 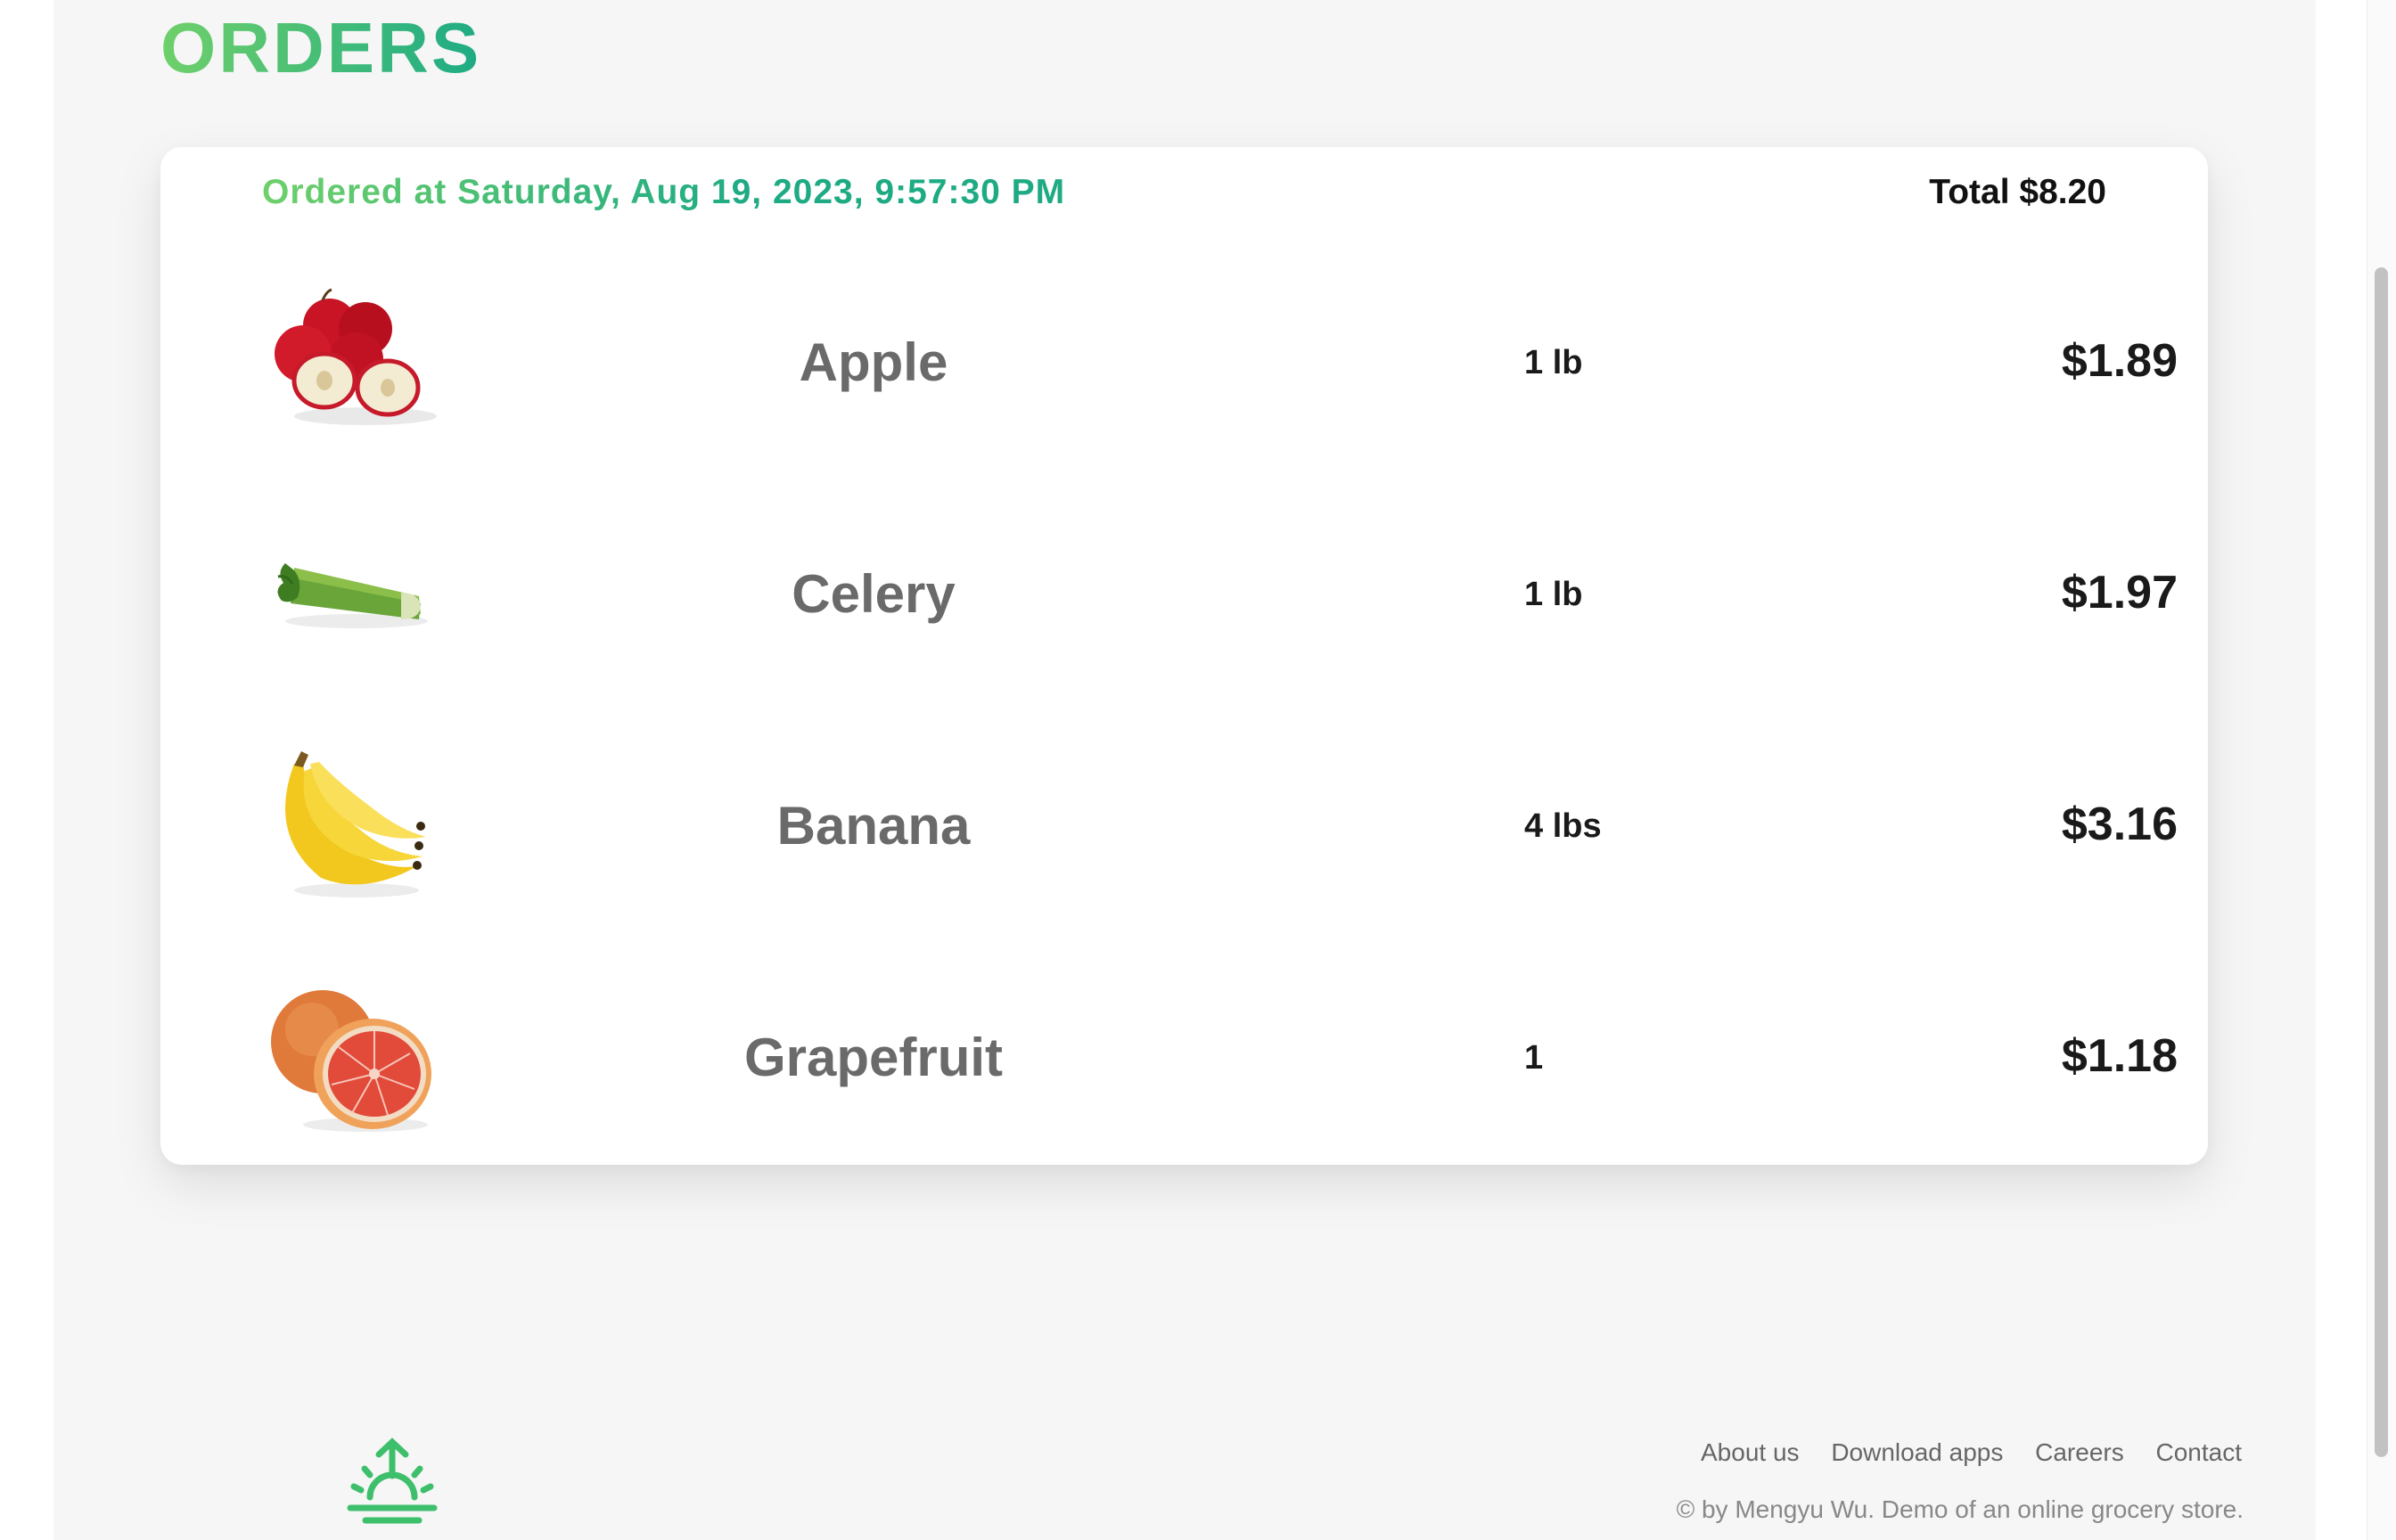 What do you see at coordinates (355, 824) in the screenshot?
I see `banana-image` at bounding box center [355, 824].